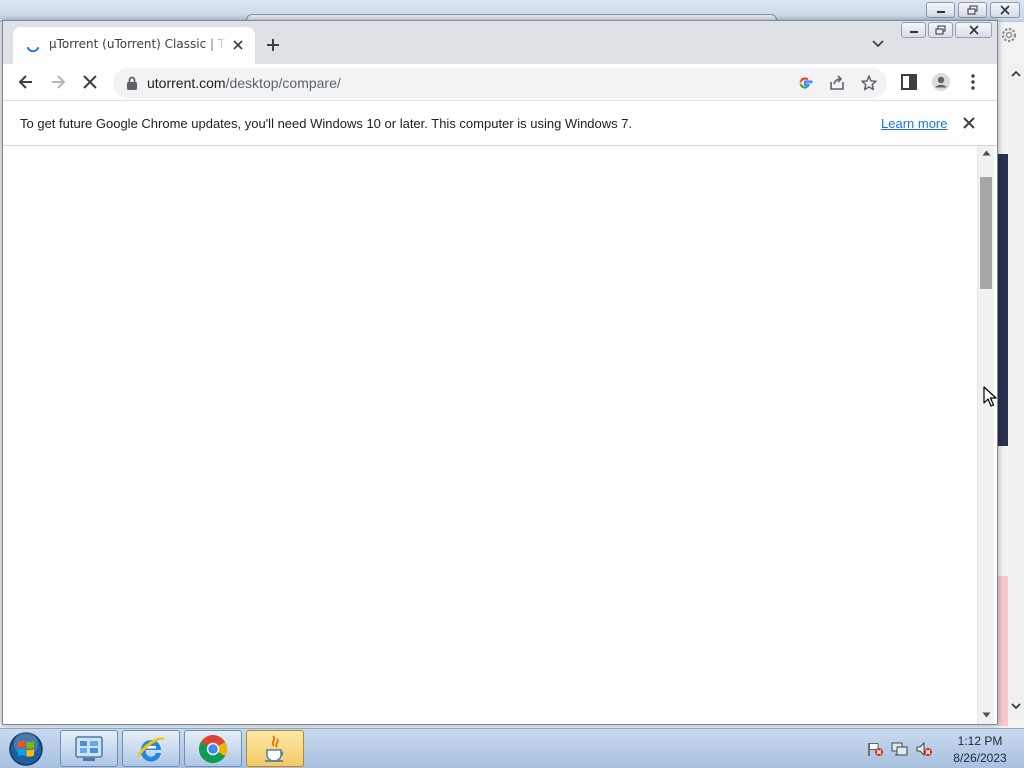 This screenshot has height=768, width=1024. Describe the element at coordinates (990, 396) in the screenshot. I see `mouse-pointer-icon` at that location.